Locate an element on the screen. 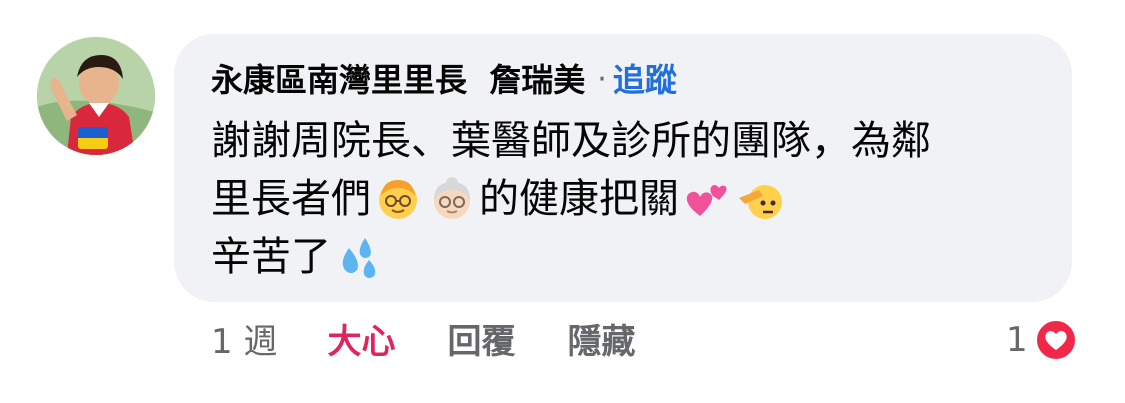  older-man-emoji is located at coordinates (398, 199).